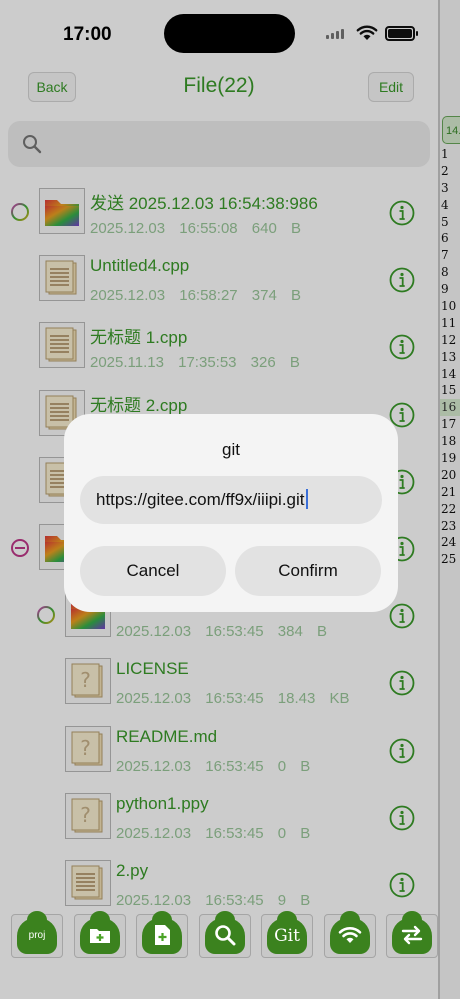 The width and height of the screenshot is (460, 999). I want to click on text-caret, so click(306, 499).